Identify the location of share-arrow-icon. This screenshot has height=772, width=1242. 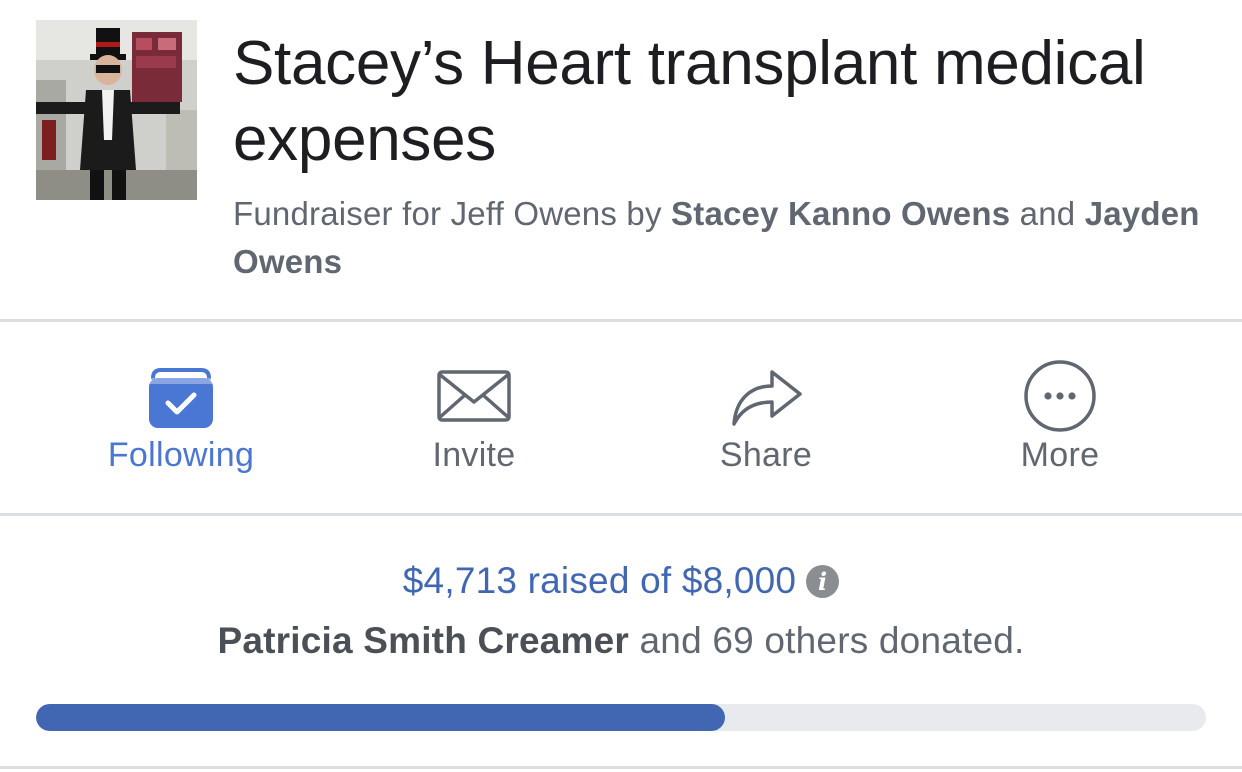
(766, 396).